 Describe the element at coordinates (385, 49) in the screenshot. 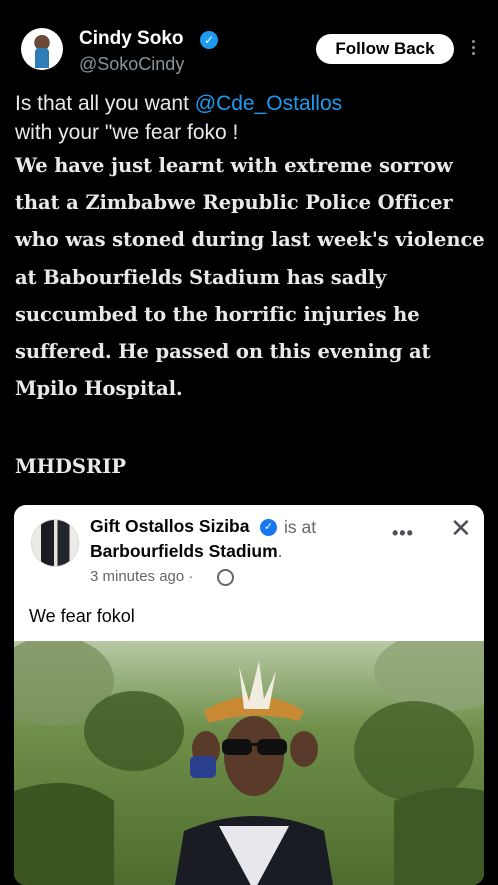

I see `follow-back-button: Follow Back` at that location.